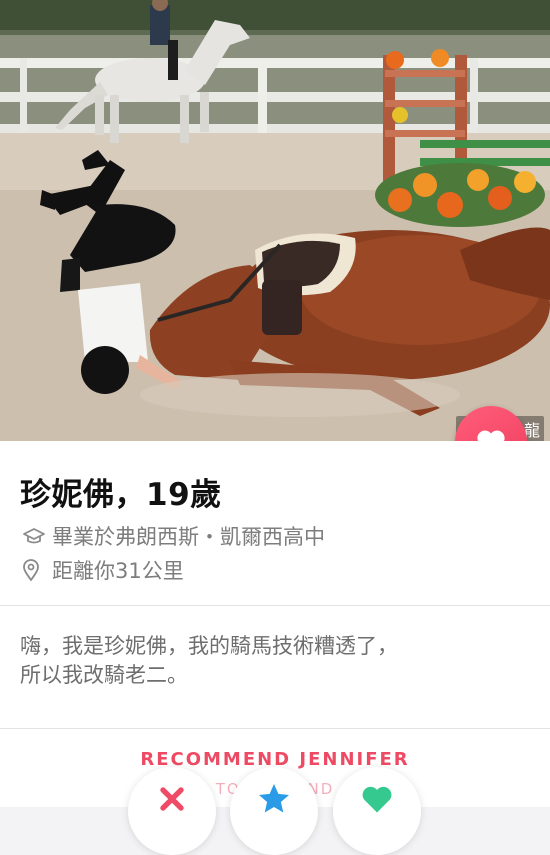 This screenshot has height=855, width=550. Describe the element at coordinates (118, 571) in the screenshot. I see `distance-text: 距離你31公里` at that location.